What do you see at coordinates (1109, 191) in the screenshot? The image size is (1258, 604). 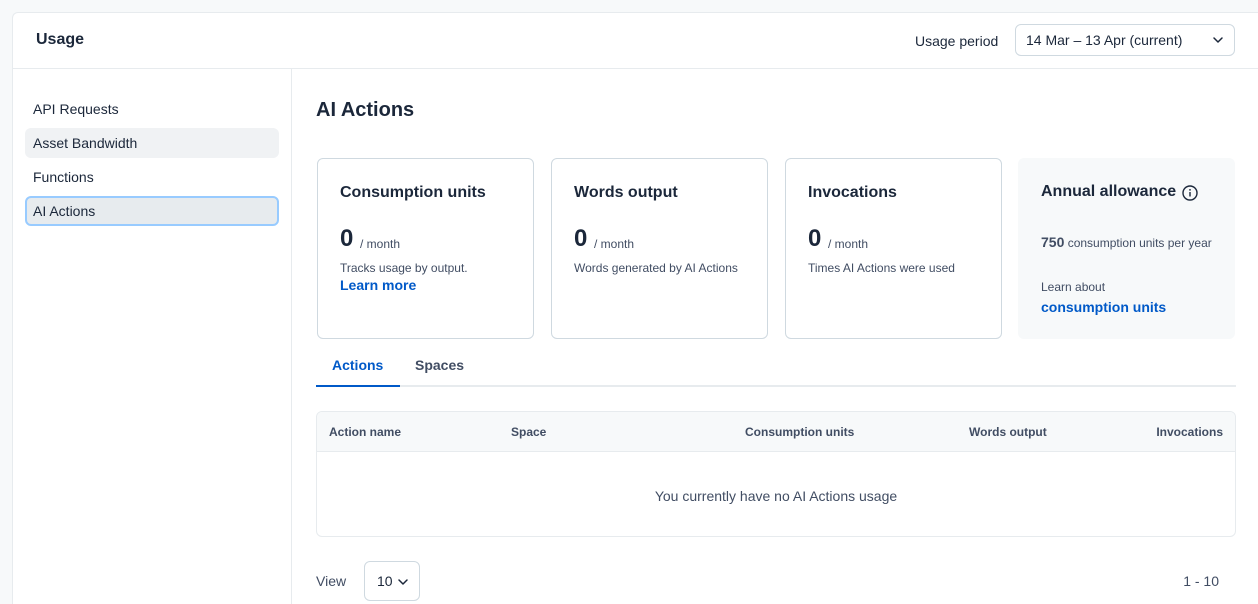 I see `card-title: Annual allowance` at bounding box center [1109, 191].